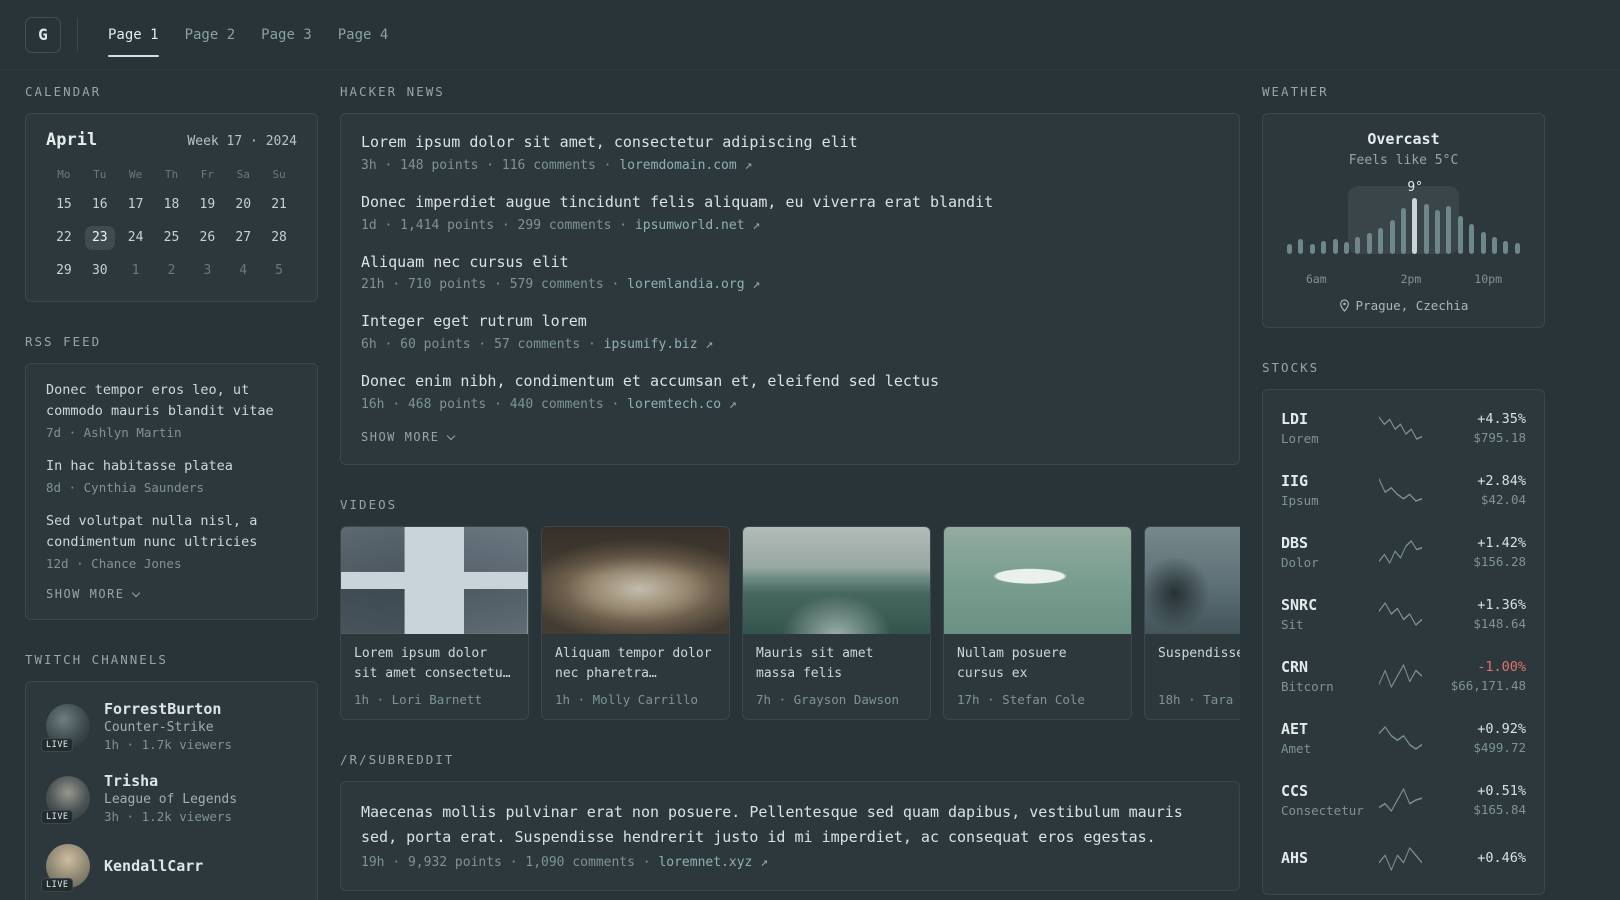 The image size is (1620, 900). Describe the element at coordinates (1299, 605) in the screenshot. I see `stock-ticker: SNRC` at that location.